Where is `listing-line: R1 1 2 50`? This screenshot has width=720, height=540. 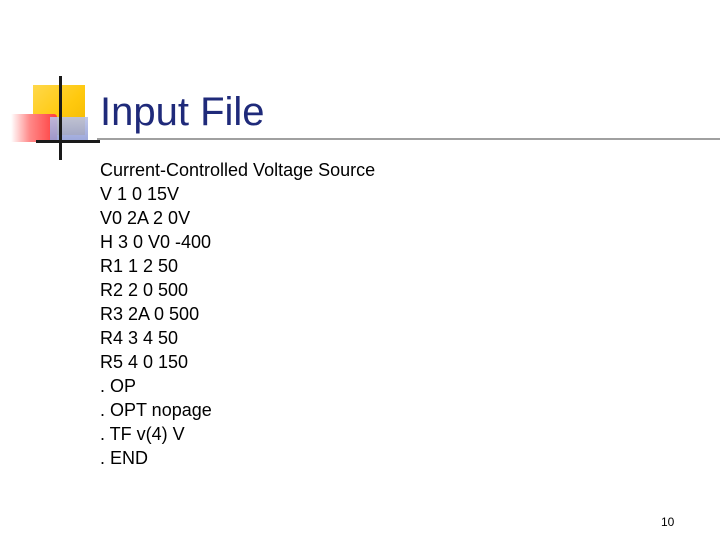 listing-line: R1 1 2 50 is located at coordinates (139, 266).